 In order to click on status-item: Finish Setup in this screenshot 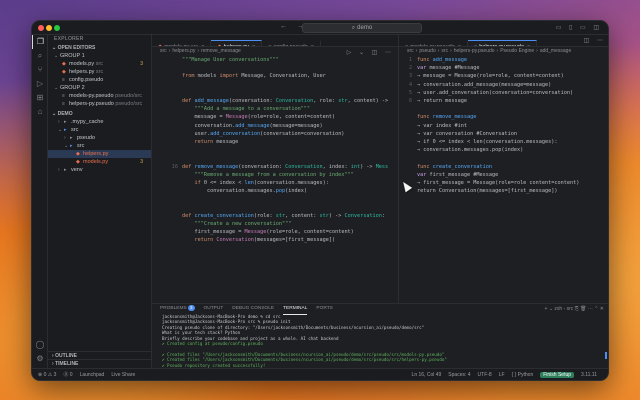, I will do `click(557, 375)`.